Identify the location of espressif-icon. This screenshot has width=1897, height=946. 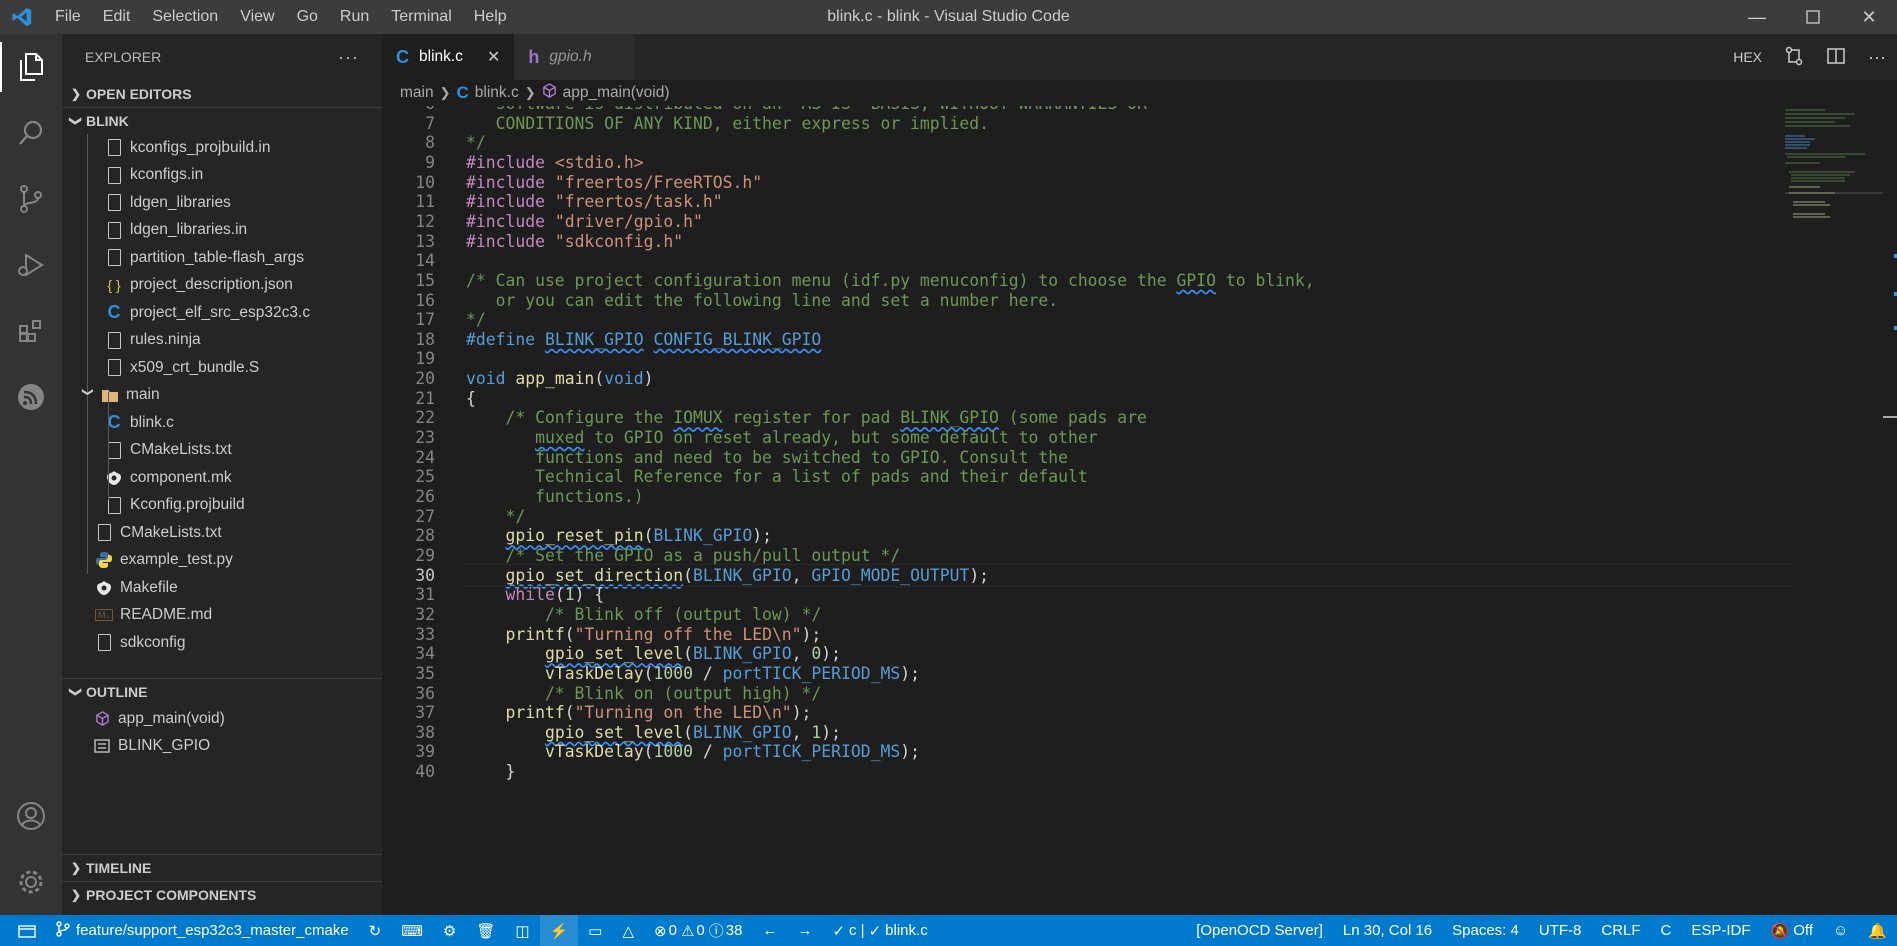
(31, 397).